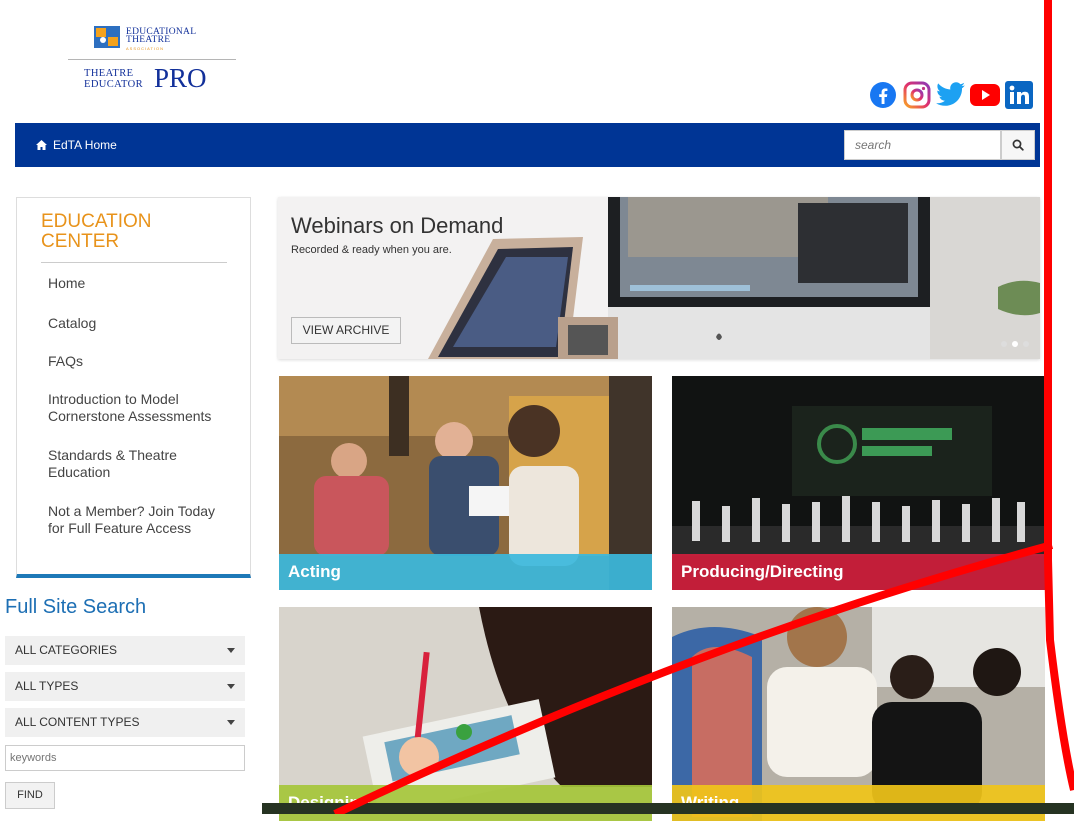 This screenshot has height=821, width=1074. I want to click on categories-value: ALL CATEGORIES, so click(66, 650).